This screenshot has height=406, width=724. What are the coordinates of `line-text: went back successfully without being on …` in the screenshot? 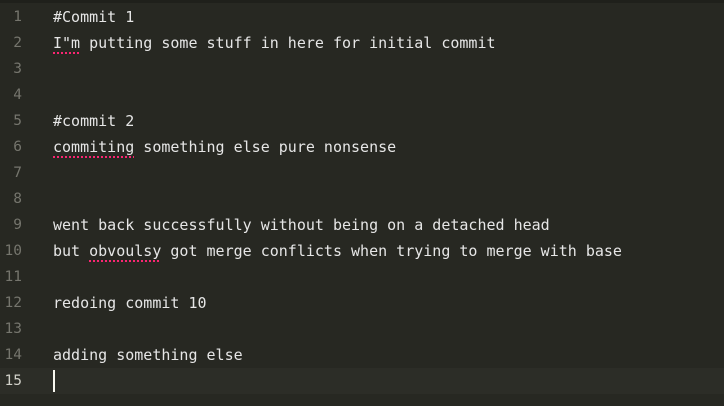 It's located at (301, 225).